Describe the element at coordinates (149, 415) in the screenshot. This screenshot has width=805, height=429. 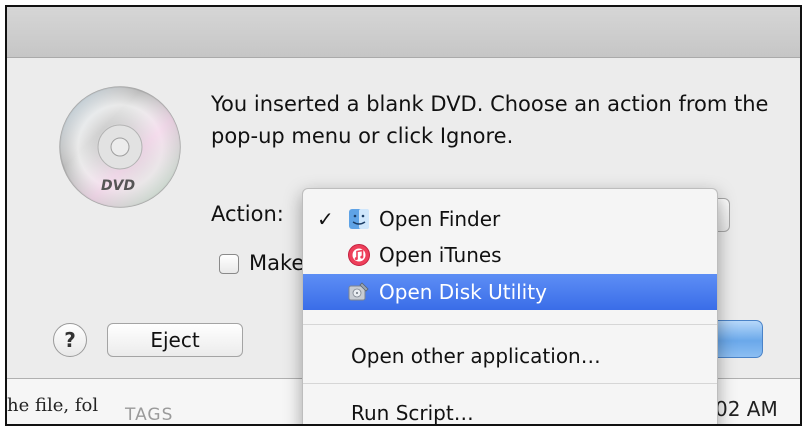
I see `background-tags-label: TAGS` at that location.